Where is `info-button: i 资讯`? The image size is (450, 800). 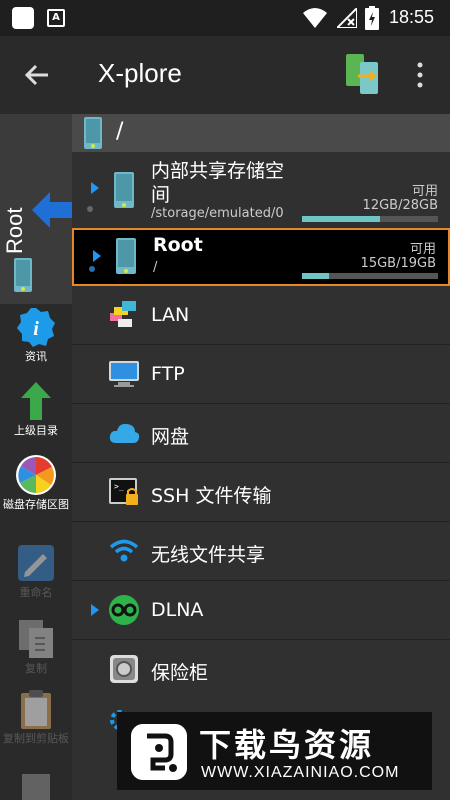
info-button: i 资讯 is located at coordinates (36, 335).